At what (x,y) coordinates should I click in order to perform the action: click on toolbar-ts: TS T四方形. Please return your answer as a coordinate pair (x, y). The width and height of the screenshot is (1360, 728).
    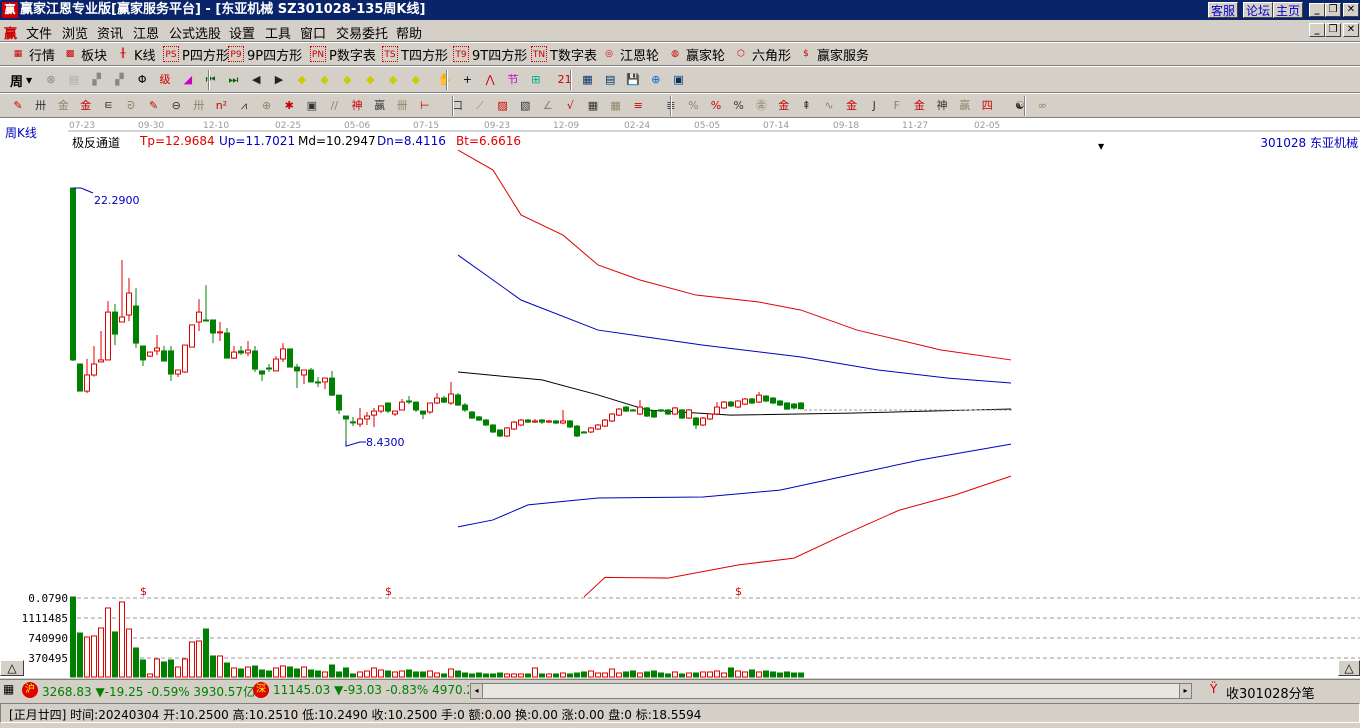
    Looking at the image, I should click on (415, 54).